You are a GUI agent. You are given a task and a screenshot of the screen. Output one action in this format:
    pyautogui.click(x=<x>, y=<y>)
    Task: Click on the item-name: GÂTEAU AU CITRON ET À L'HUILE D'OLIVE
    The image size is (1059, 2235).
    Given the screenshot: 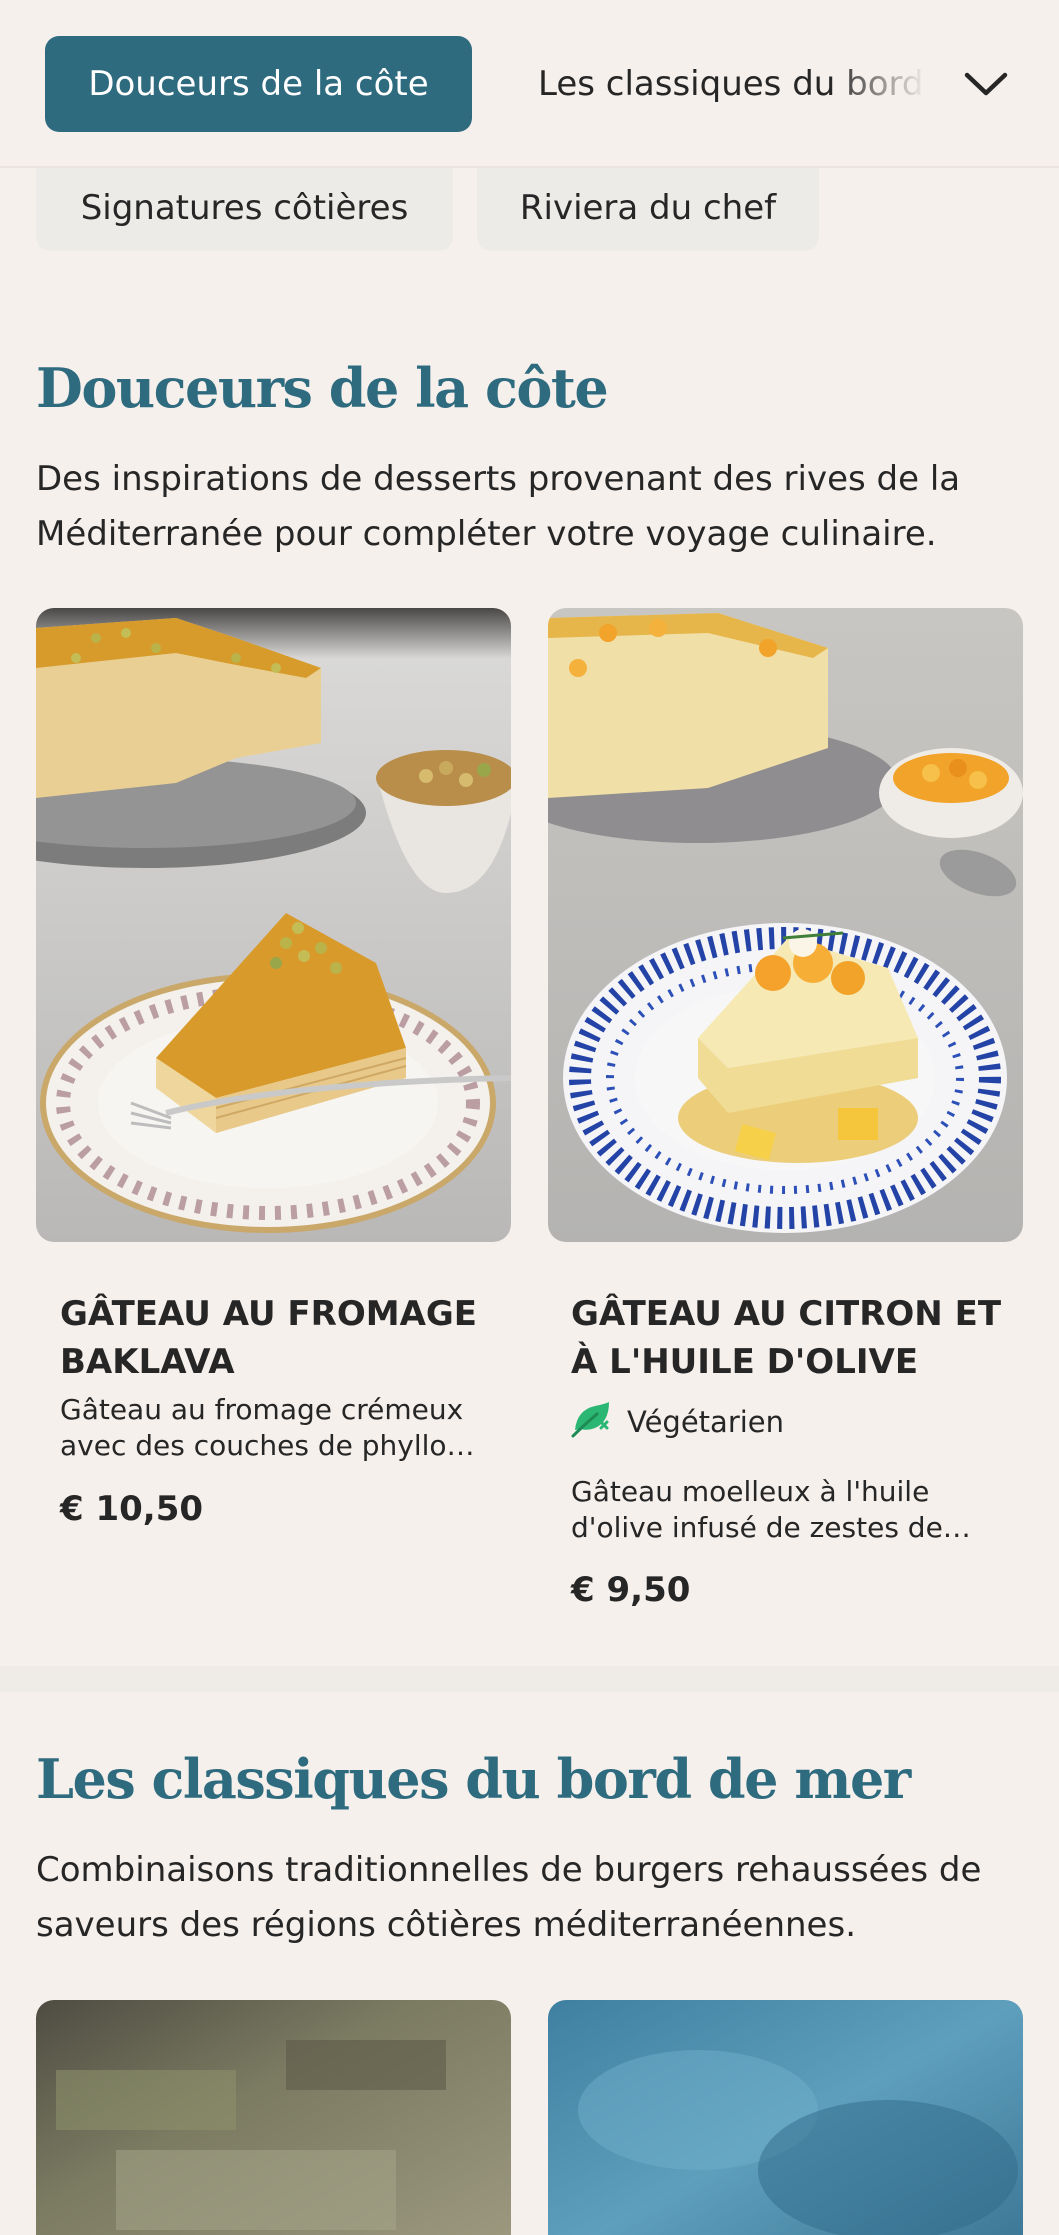 What is the action you would take?
    pyautogui.click(x=791, y=1338)
    